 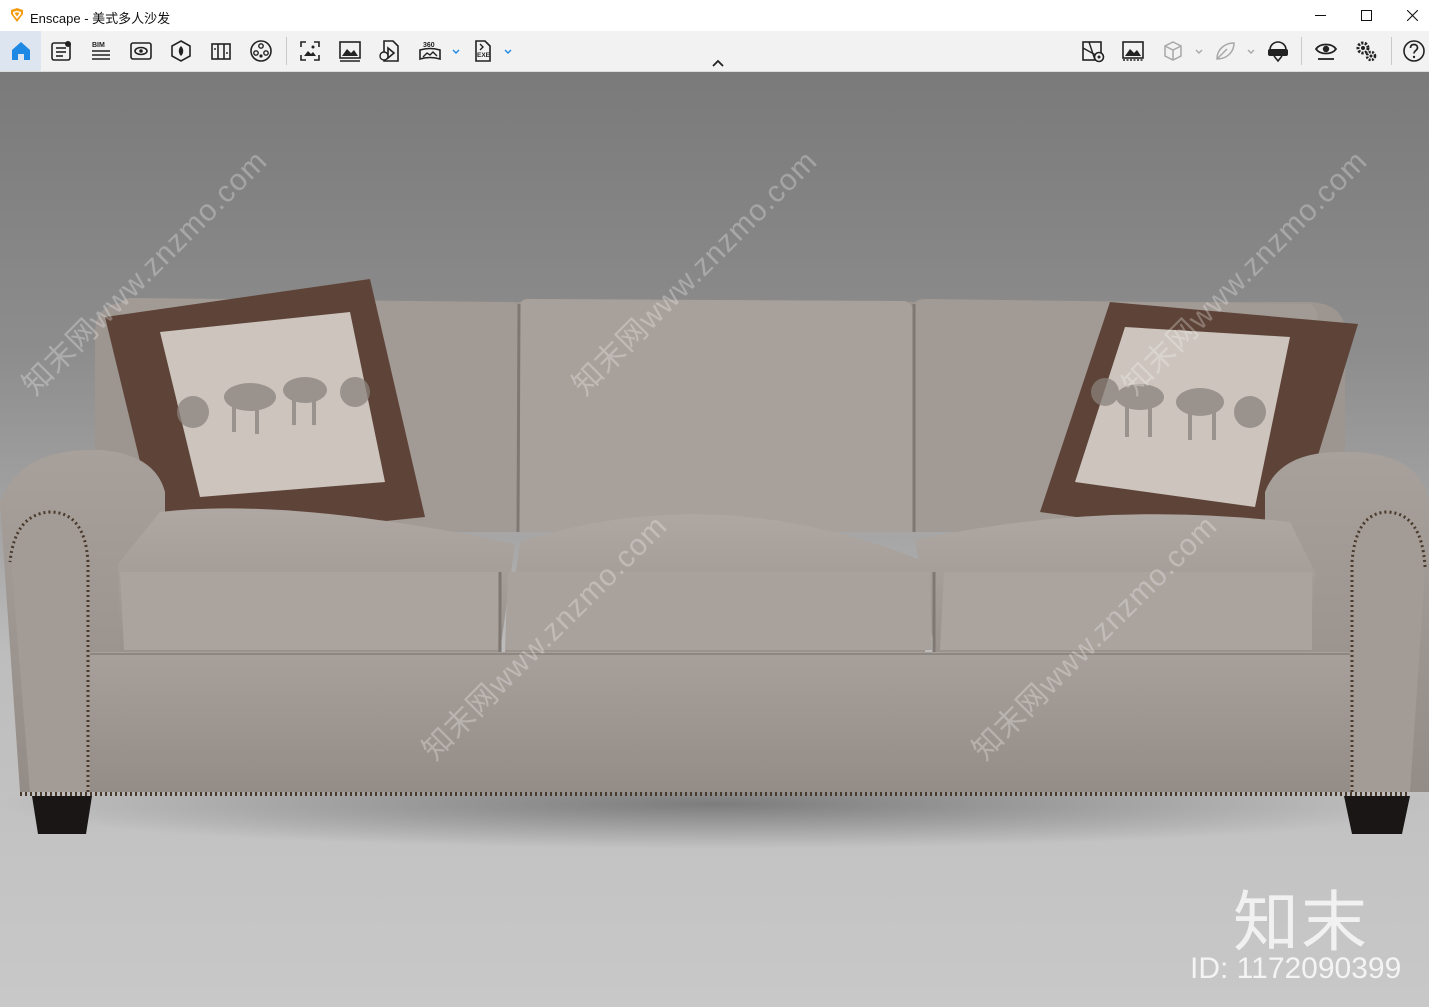 I want to click on document-title: 美式多人沙发, so click(x=131, y=18).